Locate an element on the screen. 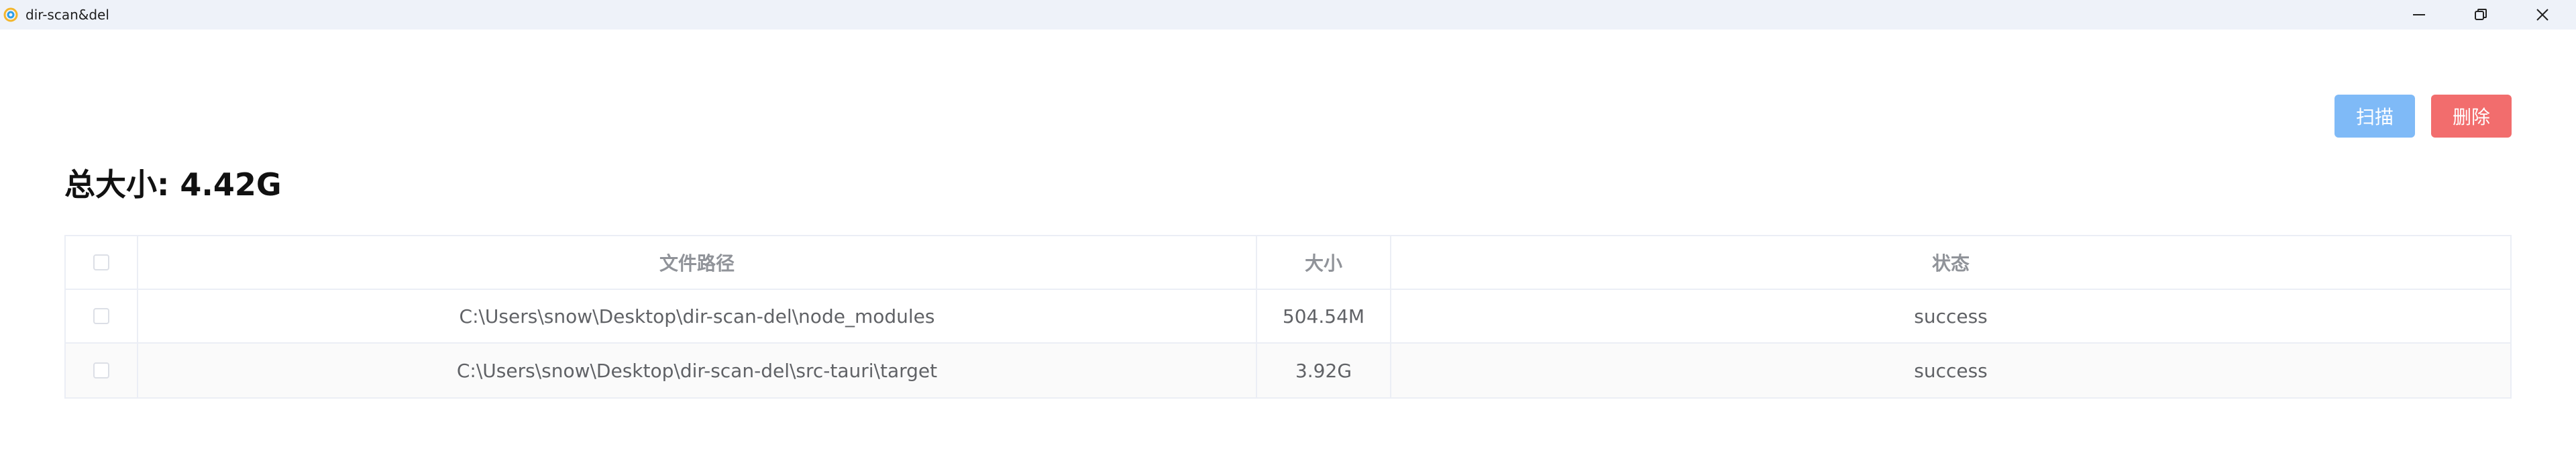 This screenshot has width=2576, height=453. scan-button: 扫描 is located at coordinates (2374, 116).